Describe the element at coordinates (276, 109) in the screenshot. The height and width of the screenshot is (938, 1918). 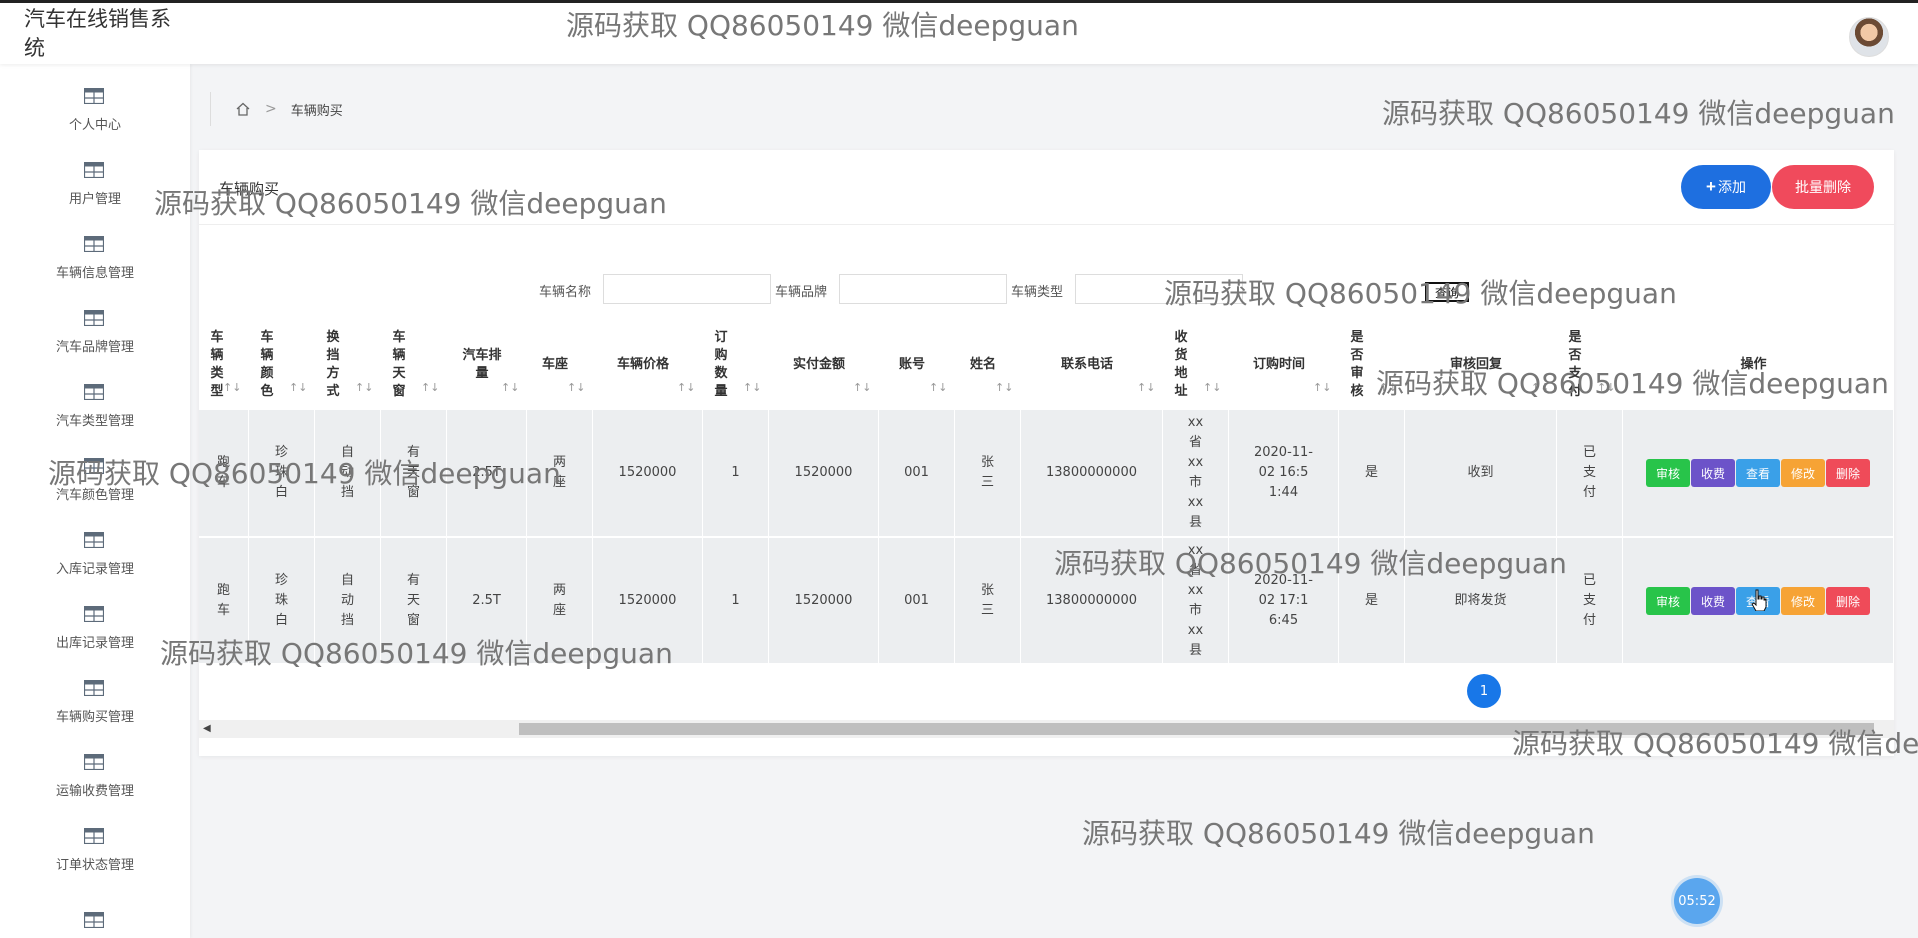
I see `breadcrumb: > 车辆购买` at that location.